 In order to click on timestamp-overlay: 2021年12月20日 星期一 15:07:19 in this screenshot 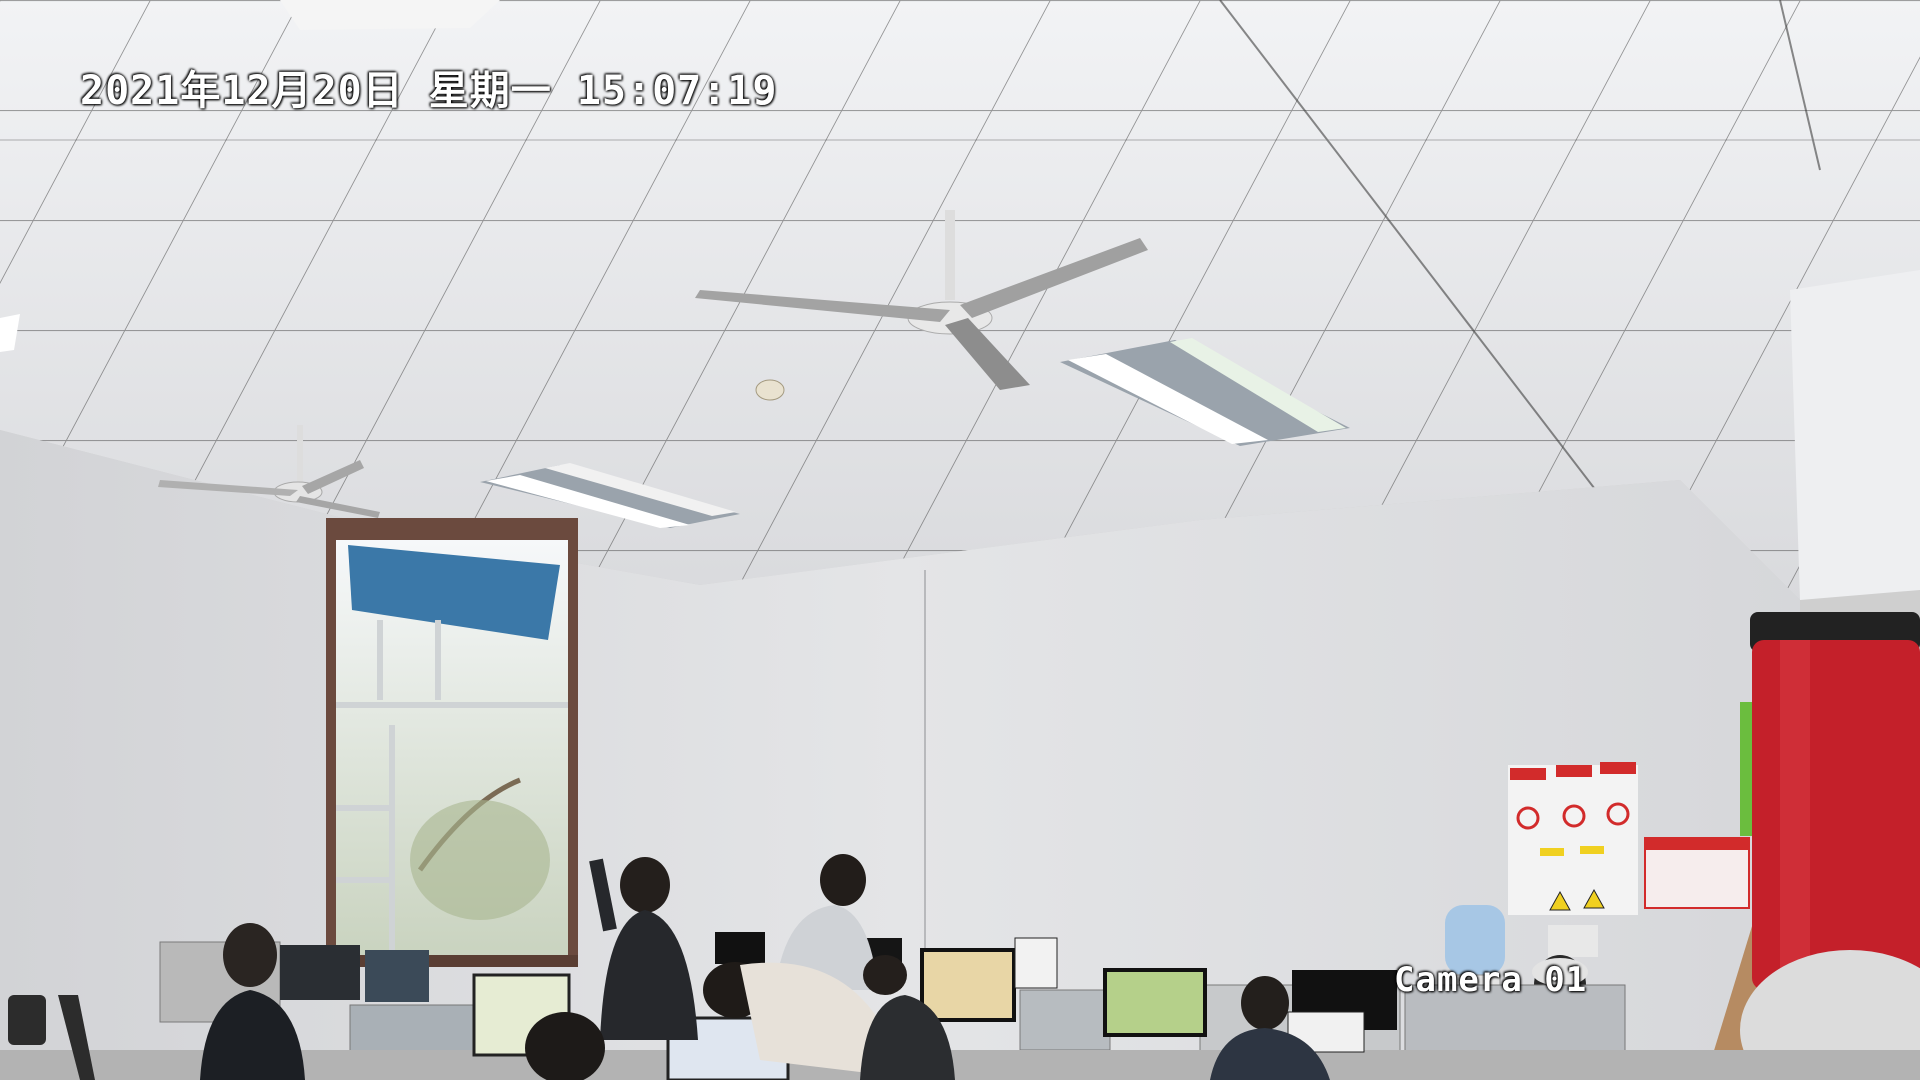, I will do `click(429, 91)`.